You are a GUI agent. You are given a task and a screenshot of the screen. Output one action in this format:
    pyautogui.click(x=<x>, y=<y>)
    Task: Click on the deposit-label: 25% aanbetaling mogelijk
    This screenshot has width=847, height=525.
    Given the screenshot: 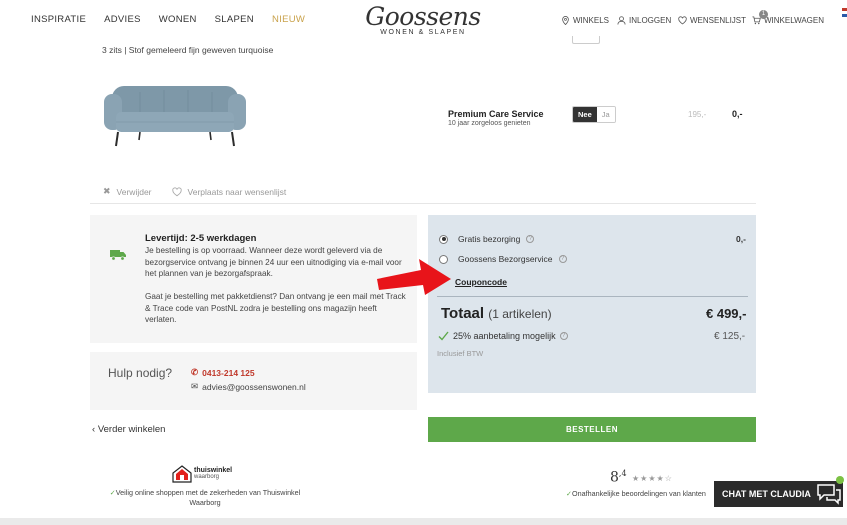 What is the action you would take?
    pyautogui.click(x=504, y=336)
    